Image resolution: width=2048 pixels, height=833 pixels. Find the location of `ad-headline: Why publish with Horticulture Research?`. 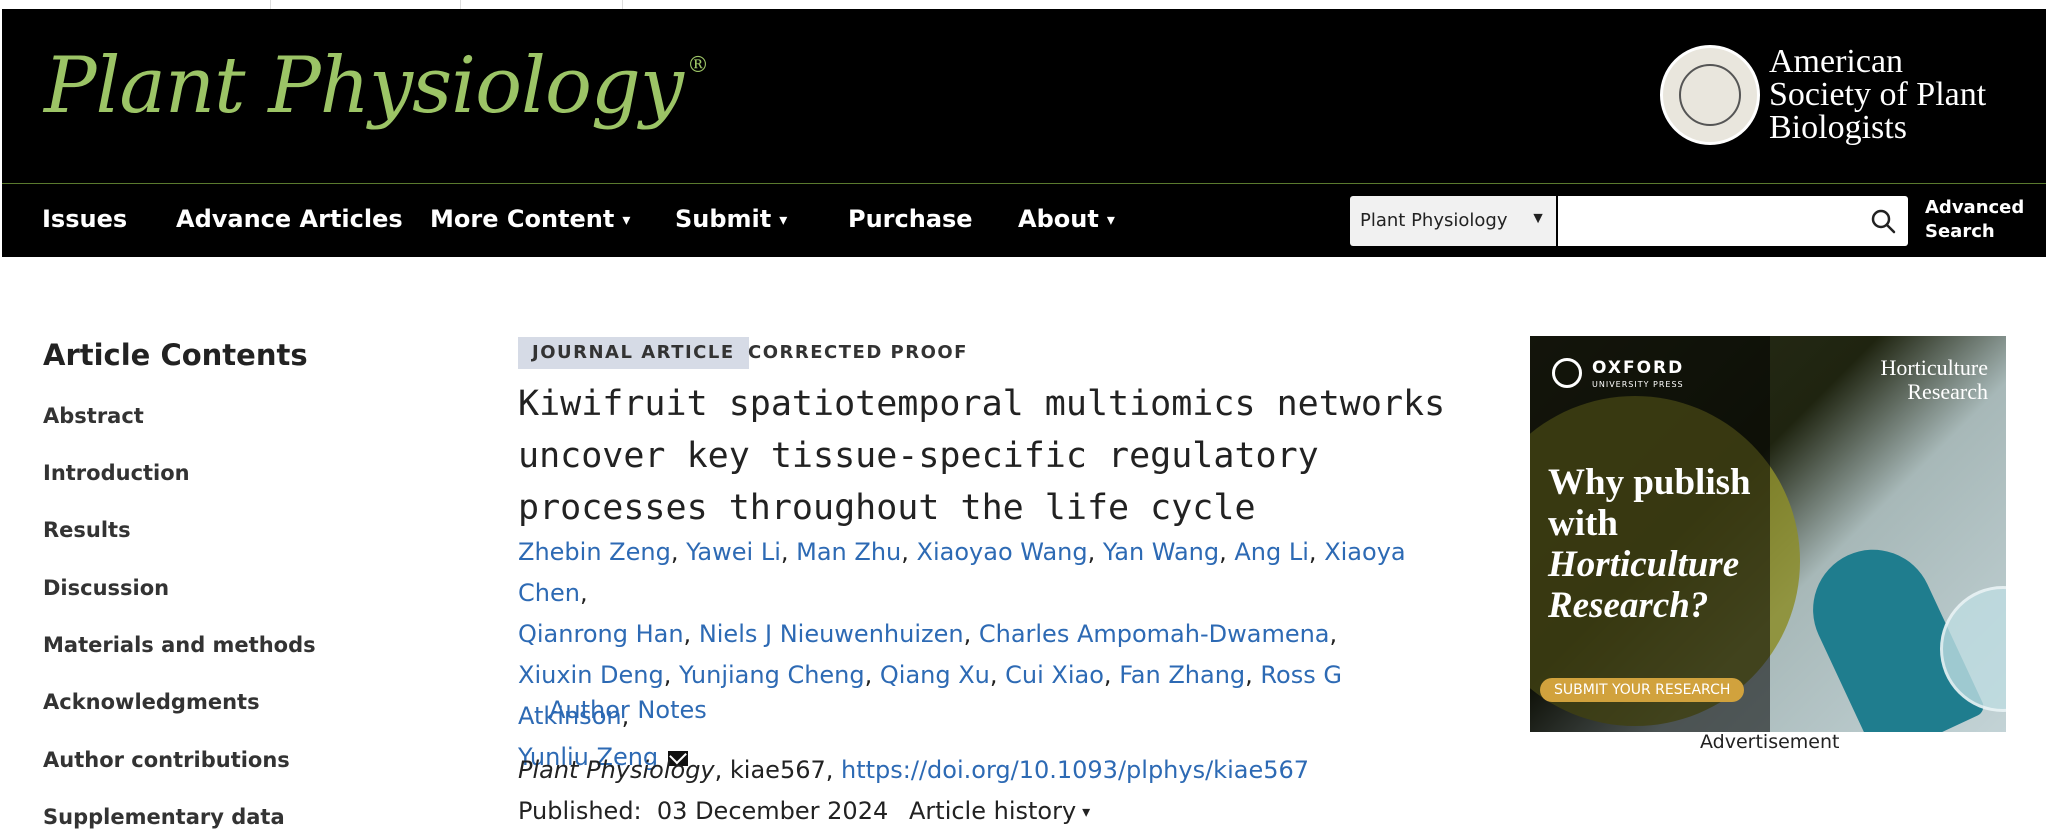

ad-headline: Why publish with Horticulture Research? is located at coordinates (1649, 544).